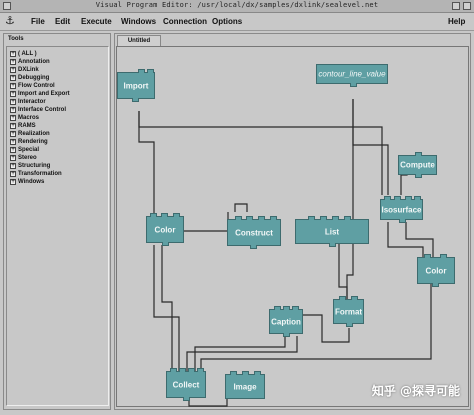 The height and width of the screenshot is (415, 474). What do you see at coordinates (332, 231) in the screenshot?
I see `module-list: List` at bounding box center [332, 231].